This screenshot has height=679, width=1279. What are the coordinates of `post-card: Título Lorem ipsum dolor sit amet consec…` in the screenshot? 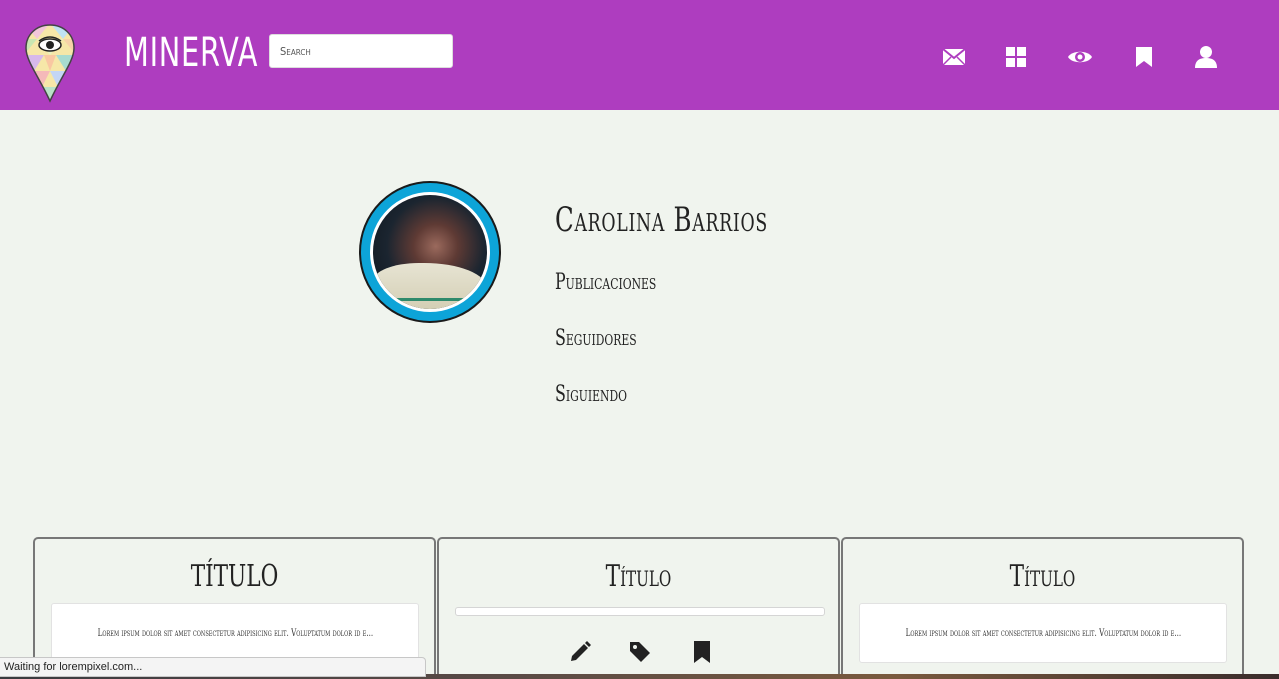 It's located at (1042, 608).